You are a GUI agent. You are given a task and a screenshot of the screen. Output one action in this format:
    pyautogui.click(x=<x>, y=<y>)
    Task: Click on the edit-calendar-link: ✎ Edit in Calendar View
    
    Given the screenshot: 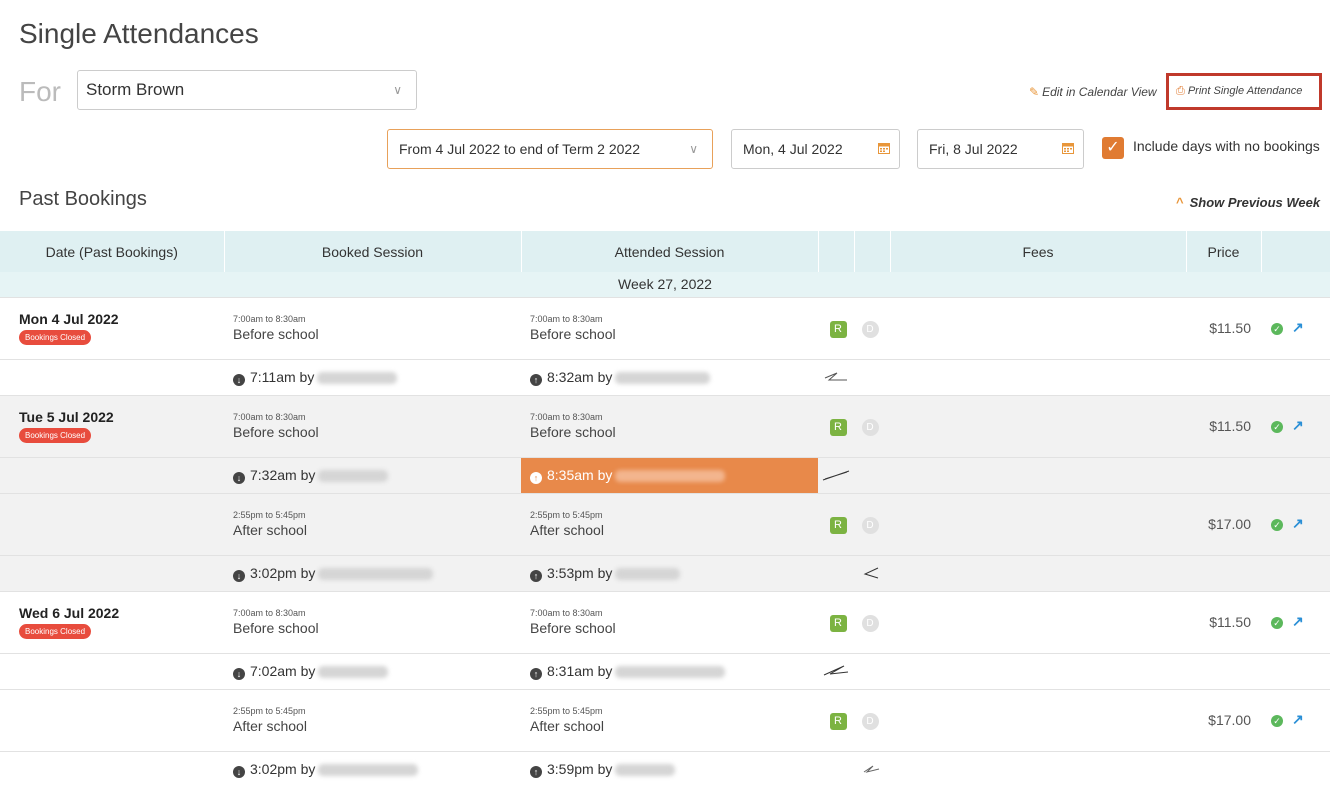 What is the action you would take?
    pyautogui.click(x=1093, y=92)
    